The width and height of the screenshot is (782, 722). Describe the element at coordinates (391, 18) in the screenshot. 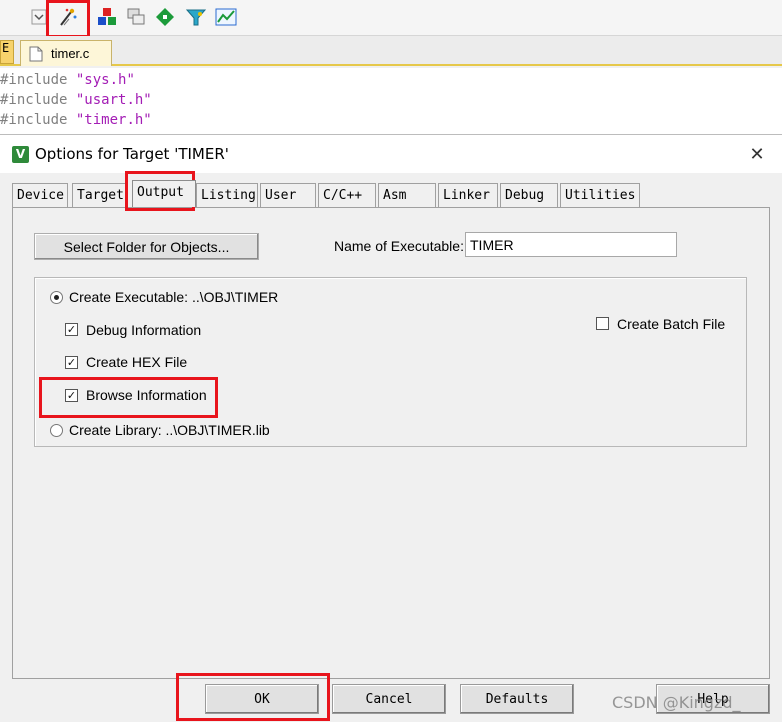

I see `ide-toolbar` at that location.